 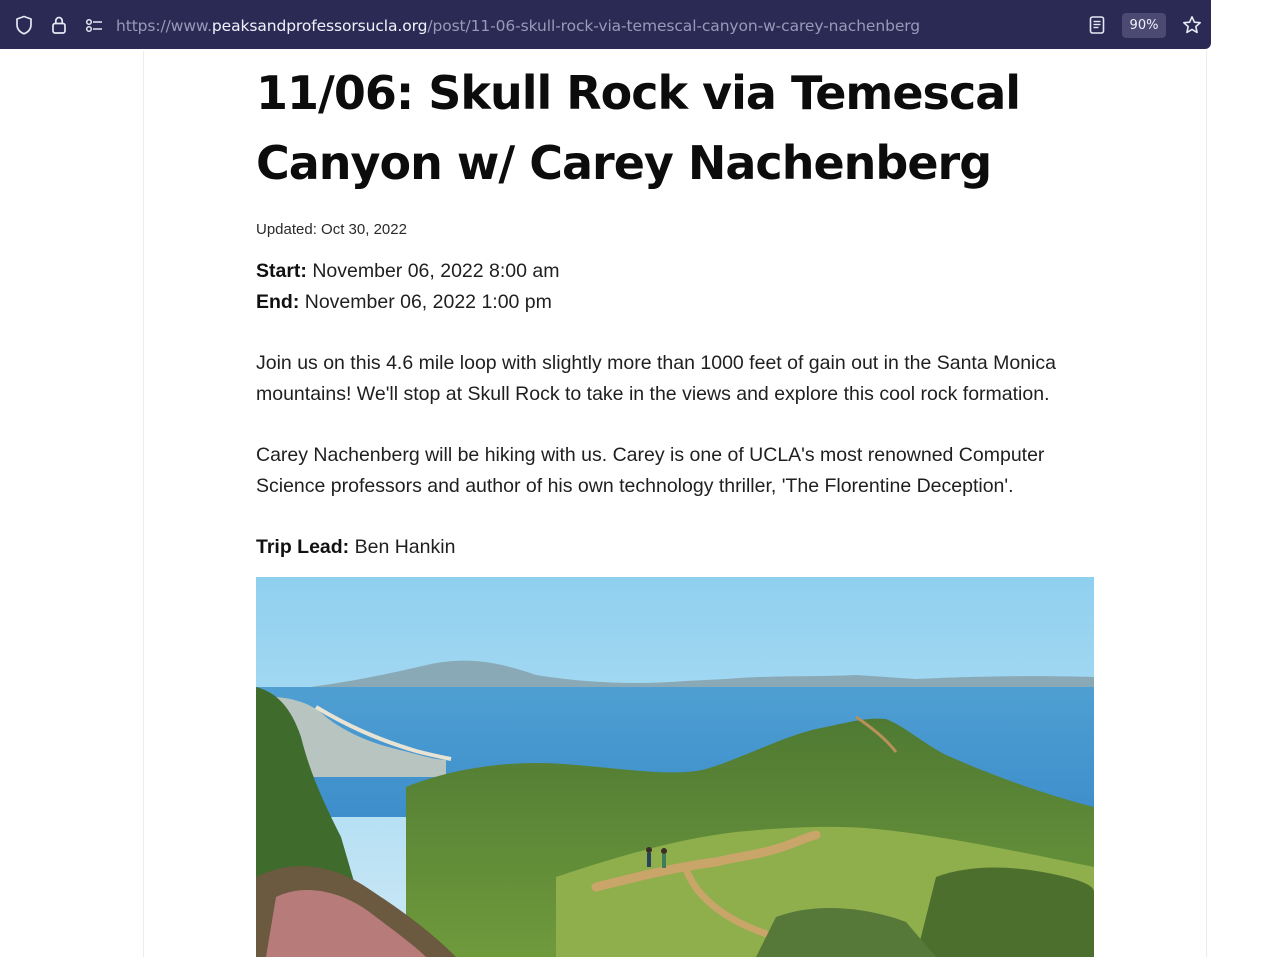 I want to click on end-time-row: End: November 06, 2022 1:00 pm, so click(x=676, y=302).